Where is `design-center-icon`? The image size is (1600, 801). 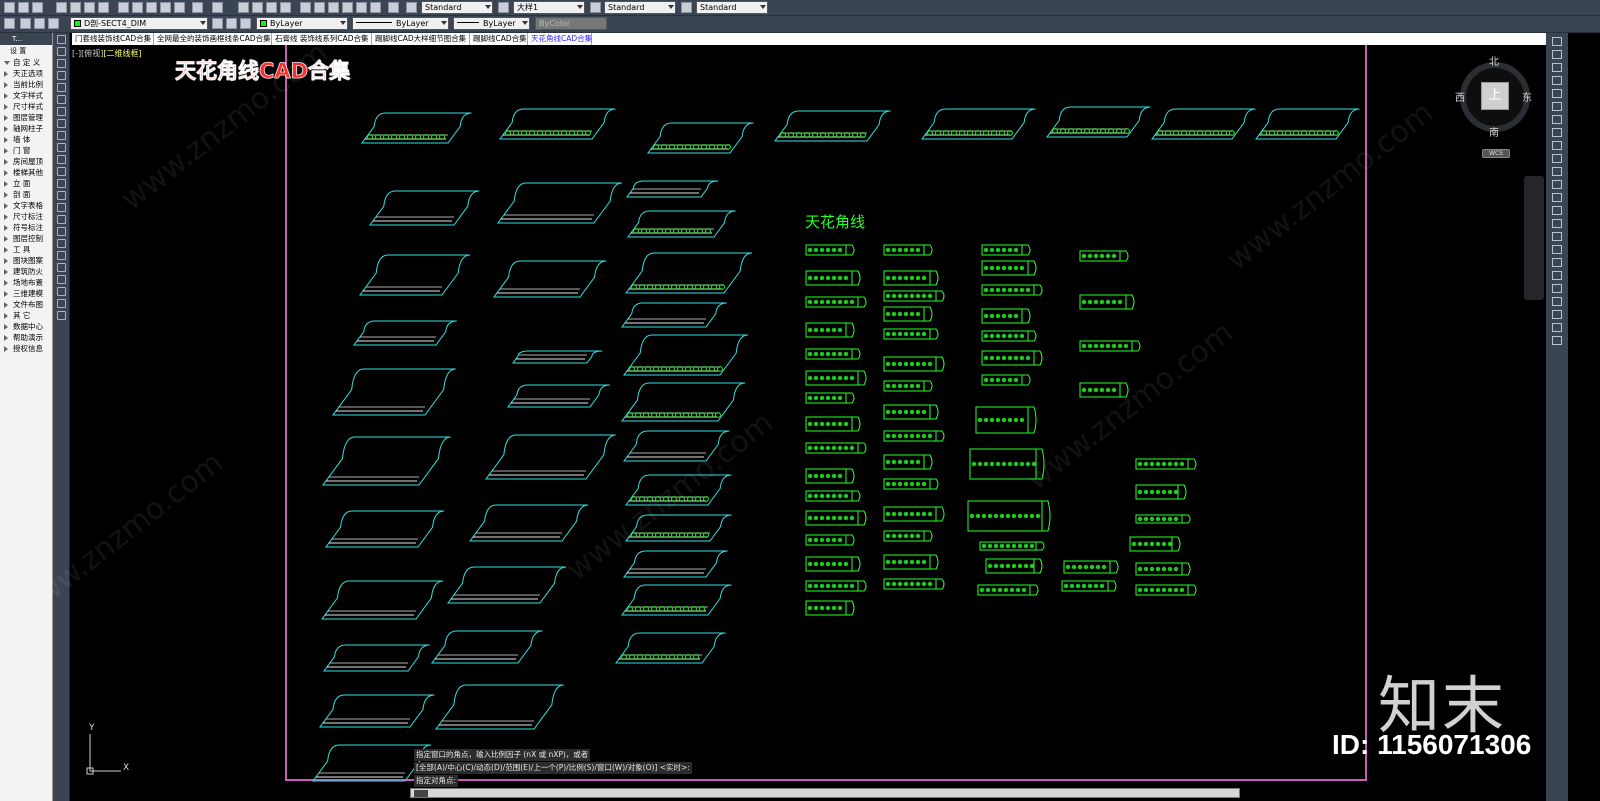
design-center-icon is located at coordinates (319, 7).